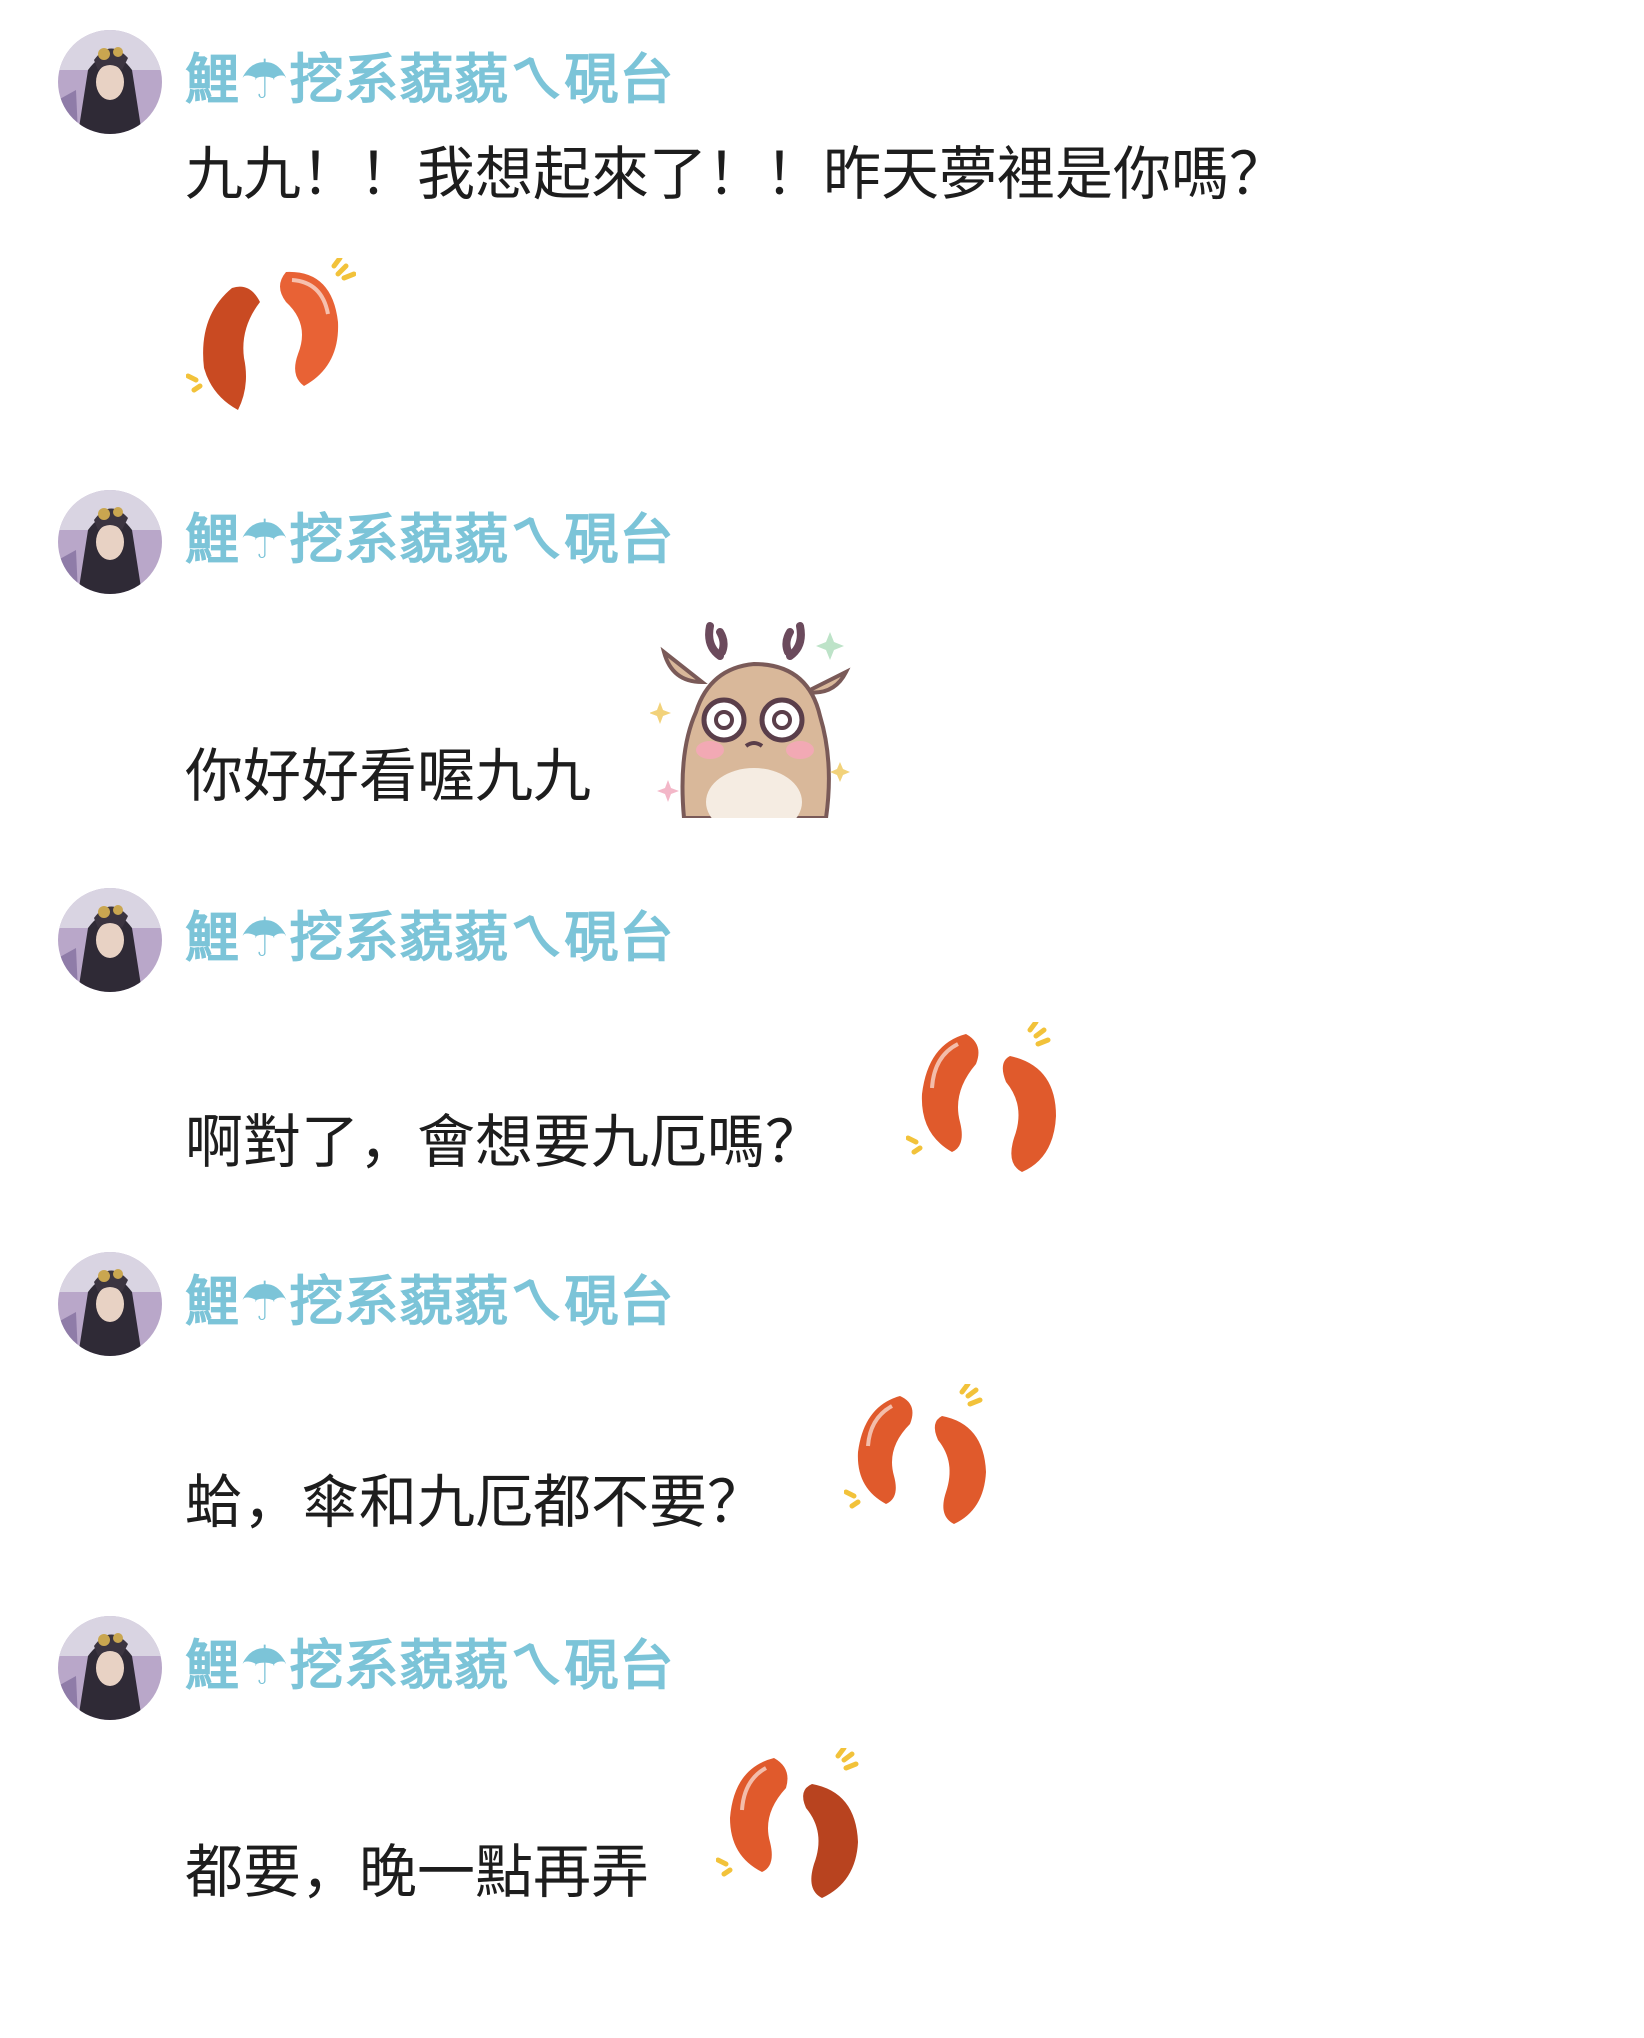 The width and height of the screenshot is (1644, 2038). Describe the element at coordinates (388, 776) in the screenshot. I see `message-text: 你好好看喔九九` at that location.